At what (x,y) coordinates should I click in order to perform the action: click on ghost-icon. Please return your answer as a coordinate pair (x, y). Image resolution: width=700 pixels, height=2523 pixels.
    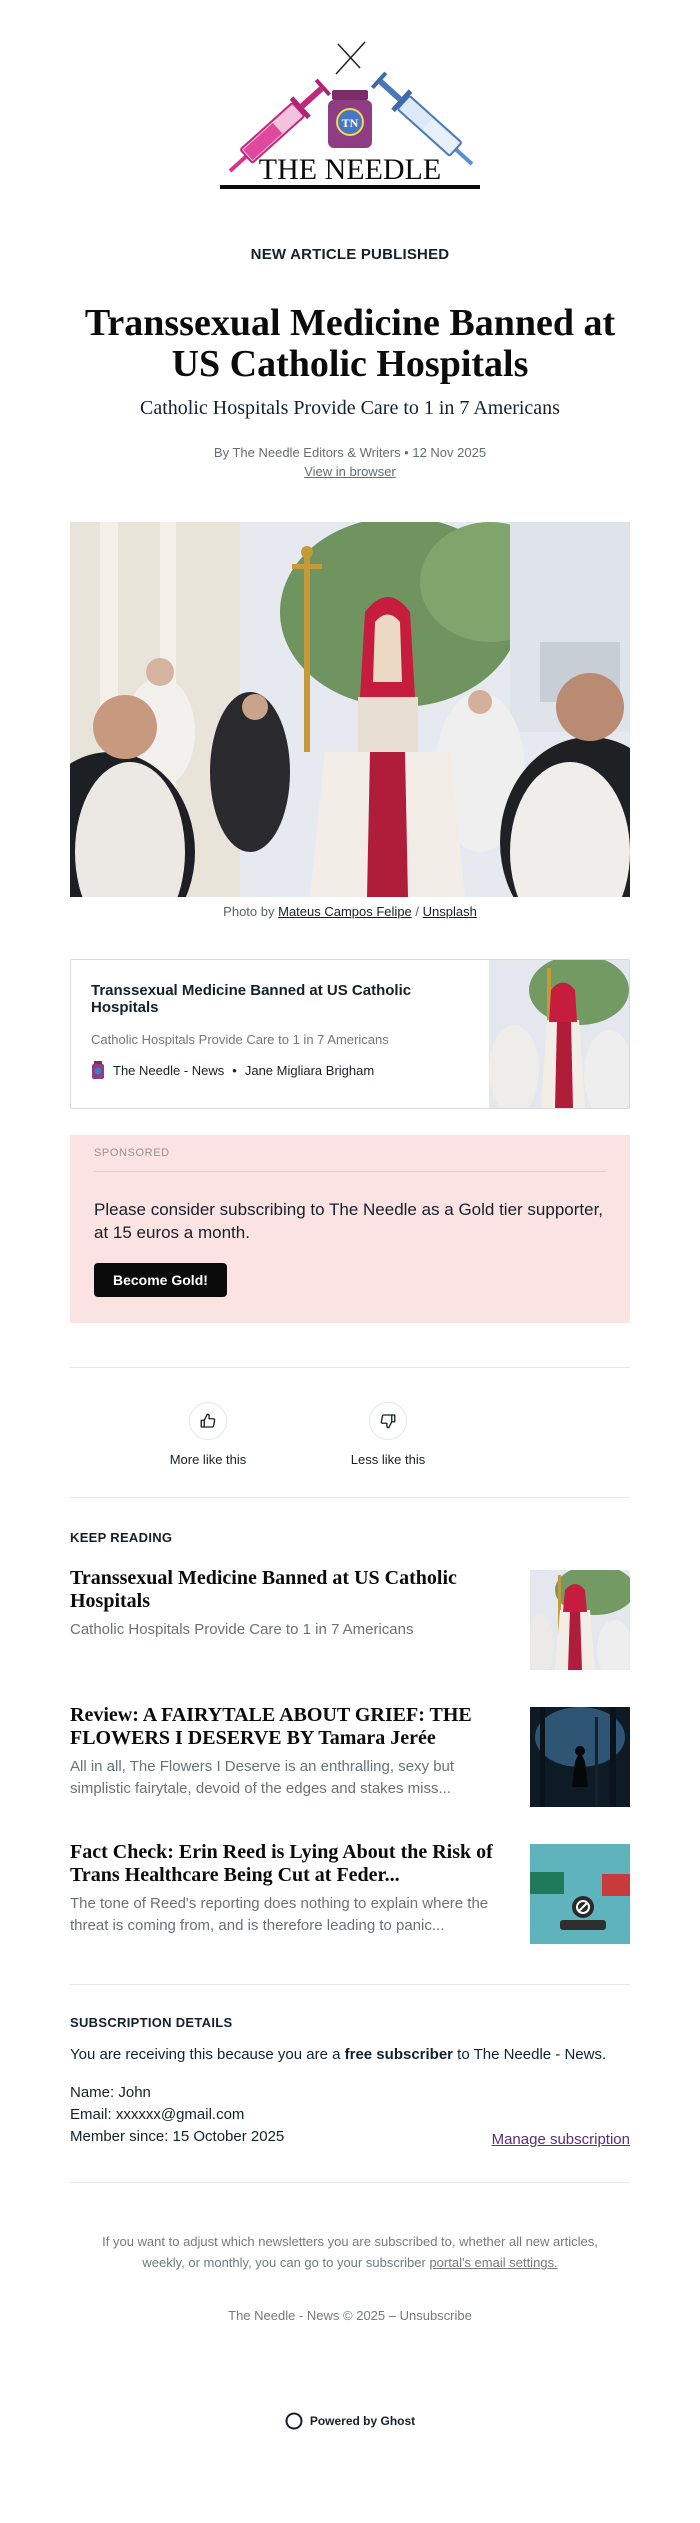
    Looking at the image, I should click on (294, 2421).